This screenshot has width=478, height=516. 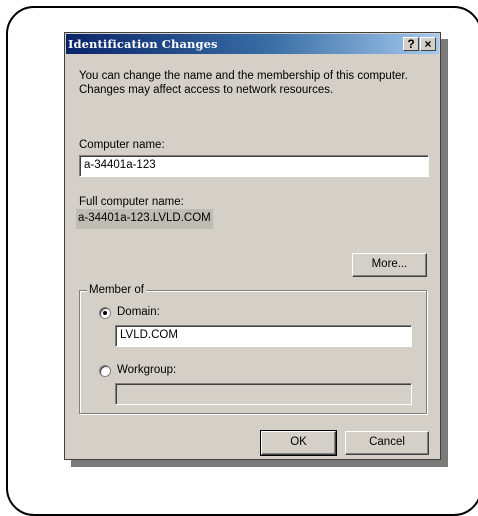 I want to click on radio-selected-dot, so click(x=105, y=313).